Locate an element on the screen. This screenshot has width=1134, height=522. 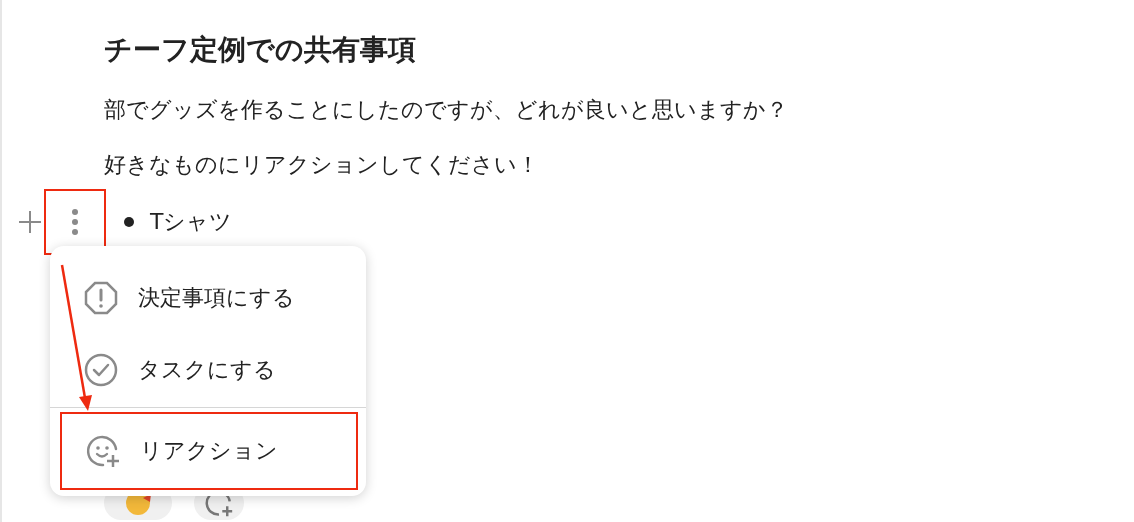
page-title: チーフ定例での共有事項 is located at coordinates (260, 50).